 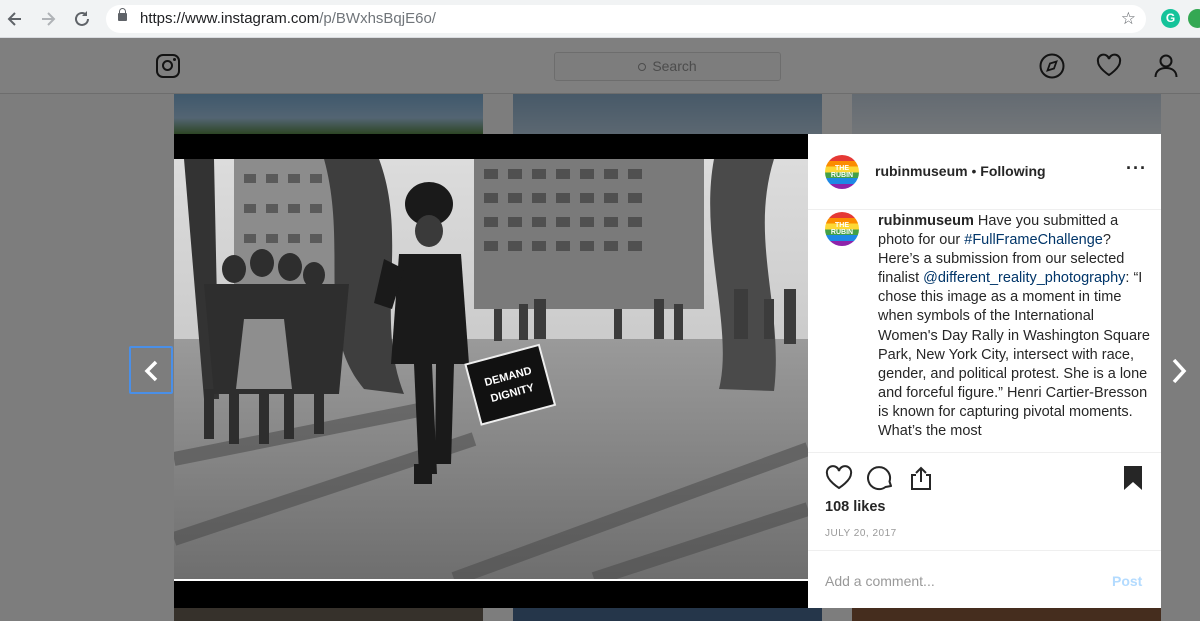 I want to click on back-arrow-icon, so click(x=15, y=19).